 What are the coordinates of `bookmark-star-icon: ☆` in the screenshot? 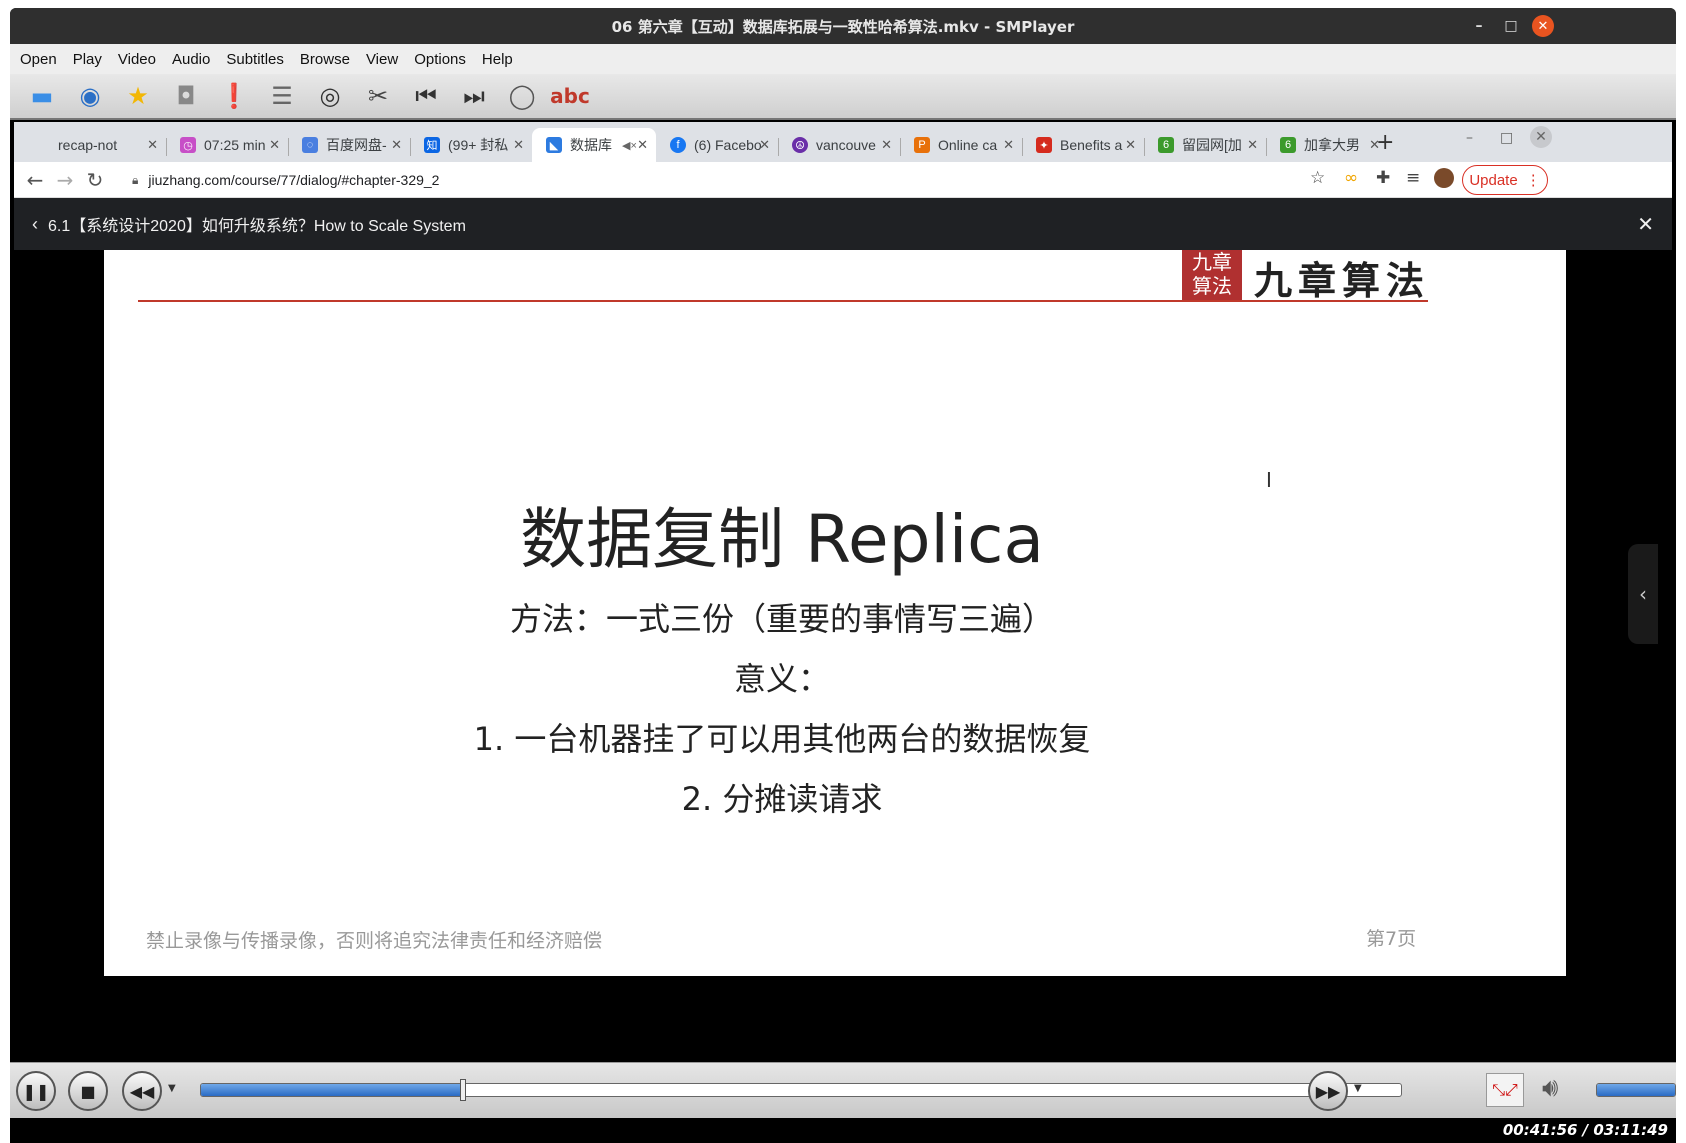 It's located at (1317, 178).